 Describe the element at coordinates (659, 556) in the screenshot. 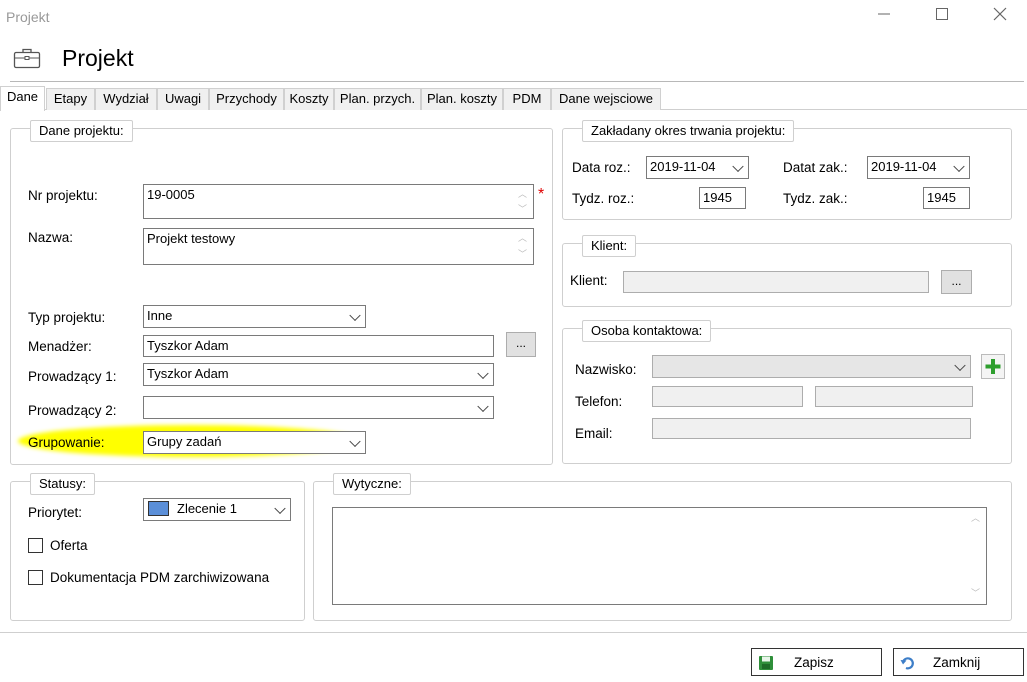

I see `wytyczne-textarea: ︿ ﹀` at that location.